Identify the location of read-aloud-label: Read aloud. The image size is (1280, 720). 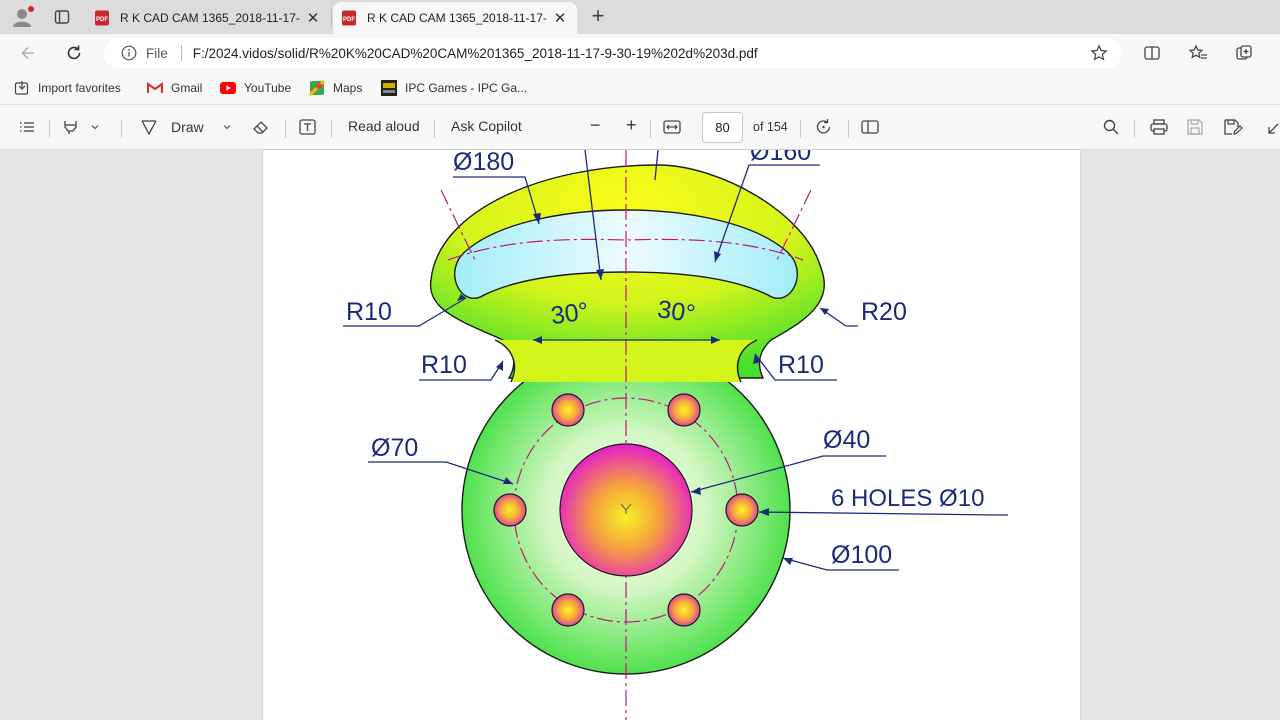
(384, 126).